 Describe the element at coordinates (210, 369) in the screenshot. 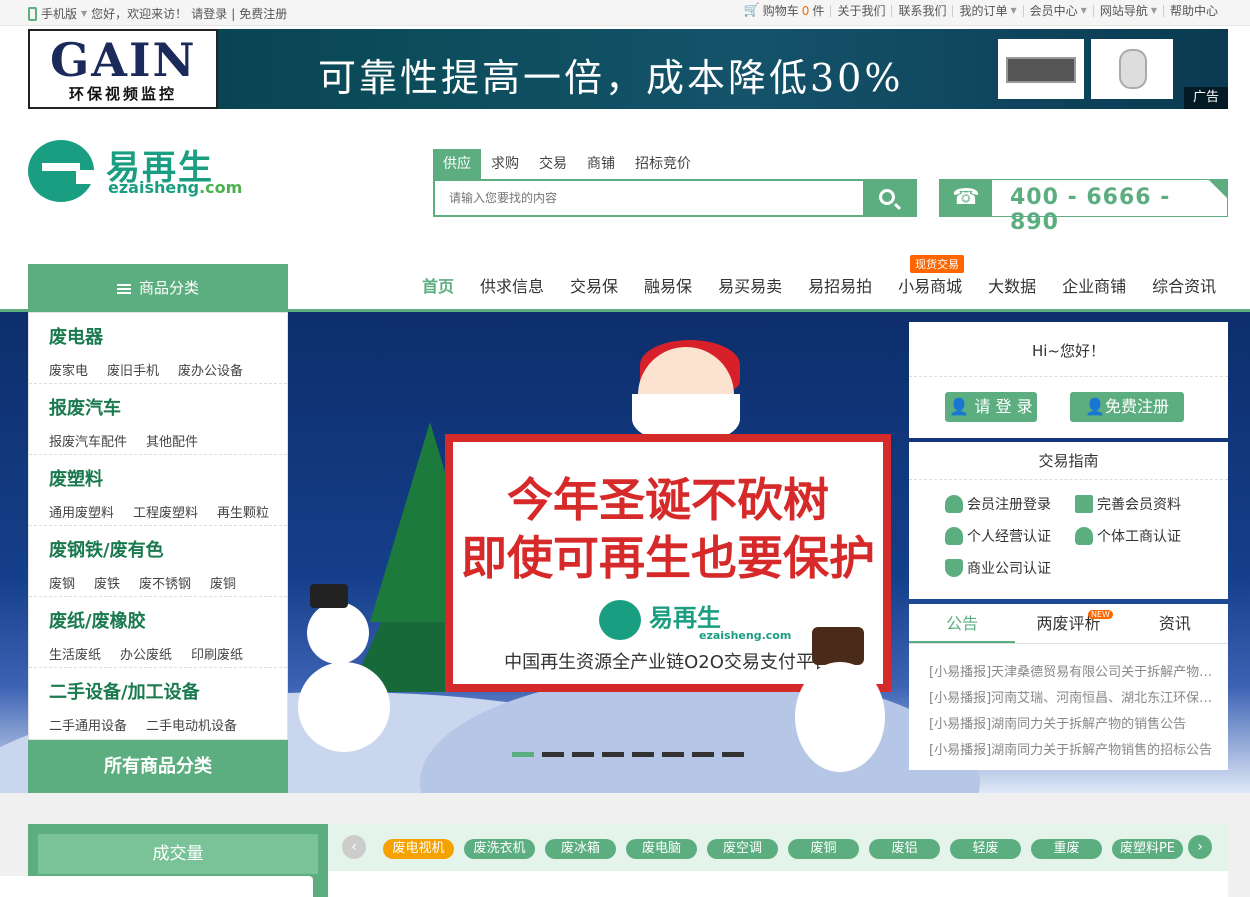

I see `subcategory-link: 废办公设备` at that location.